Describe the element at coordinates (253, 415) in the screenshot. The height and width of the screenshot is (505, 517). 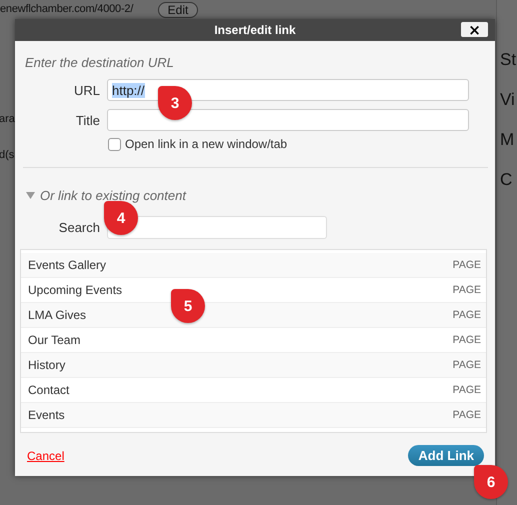
I see `result-item: Events PAGE` at that location.